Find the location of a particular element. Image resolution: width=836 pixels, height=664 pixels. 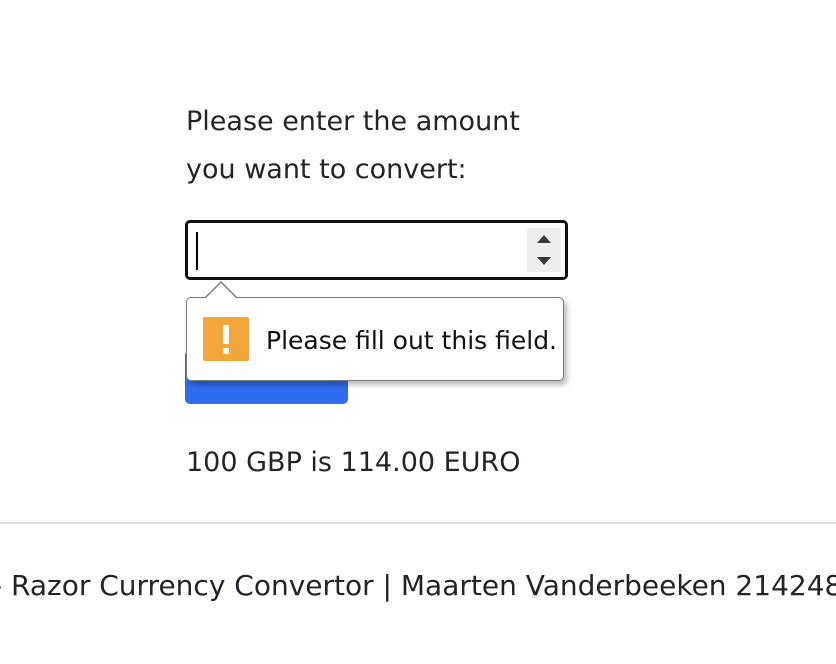

spin-down-button is located at coordinates (544, 261).